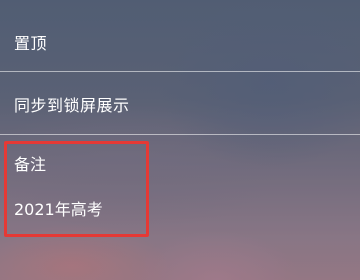 This screenshot has width=360, height=280. What do you see at coordinates (58, 208) in the screenshot?
I see `note-value-field: 2021年高考` at bounding box center [58, 208].